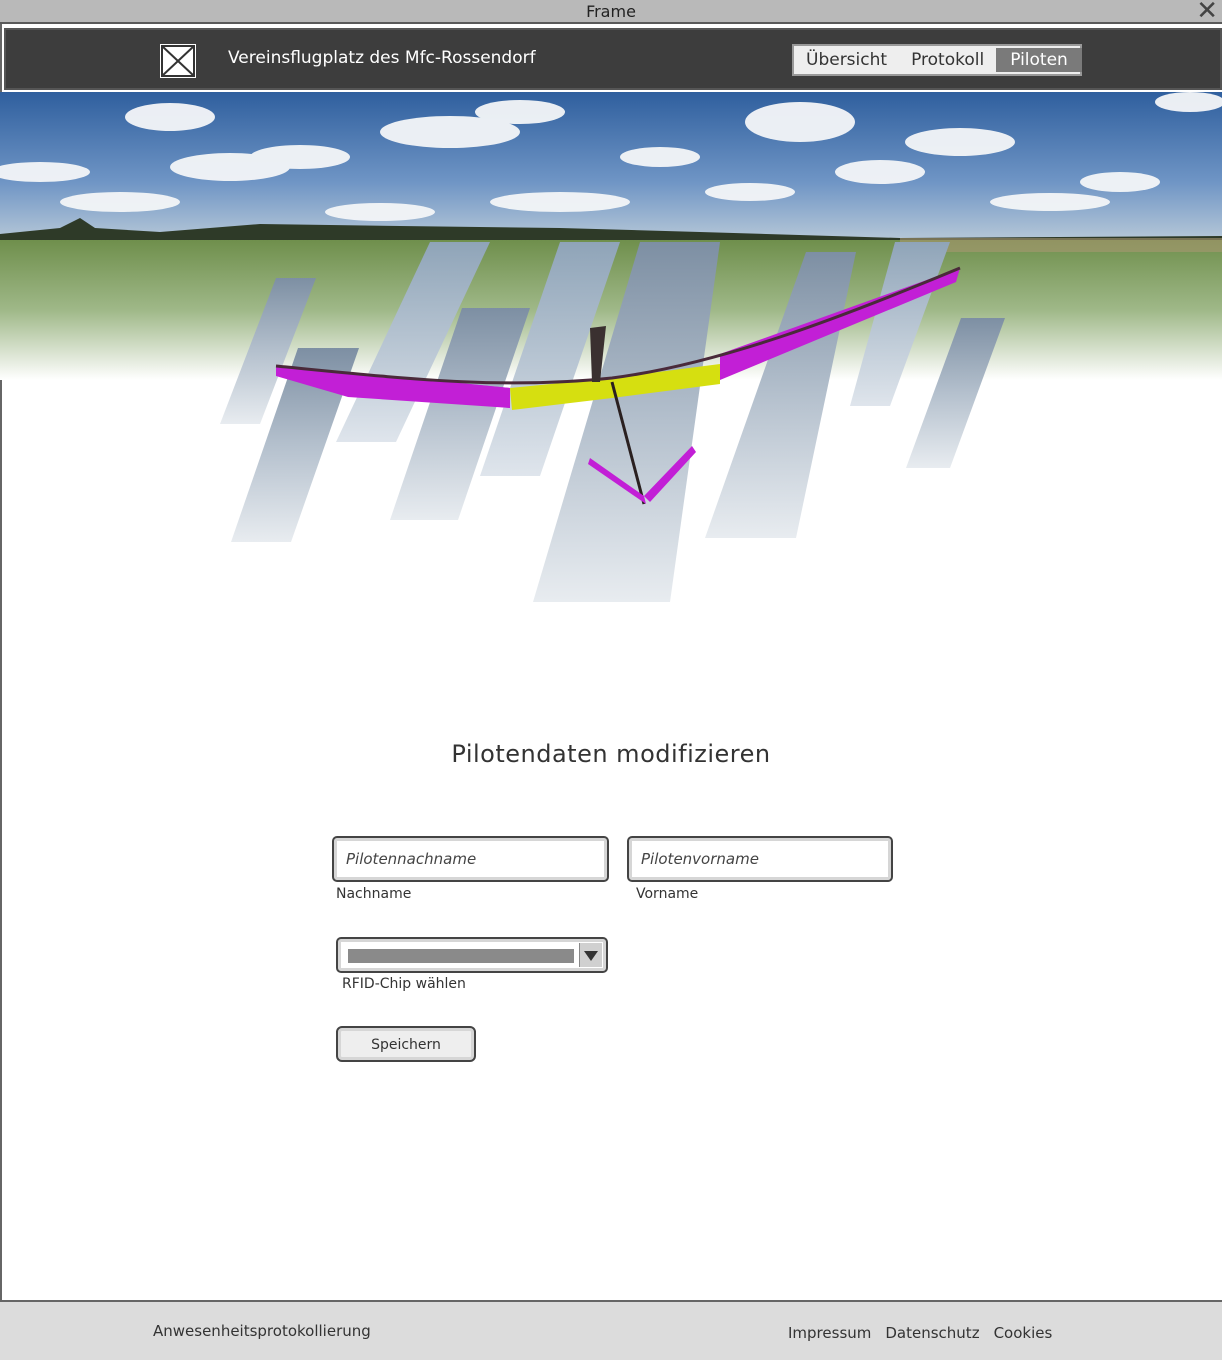 Image resolution: width=1222 pixels, height=1360 pixels. Describe the element at coordinates (374, 894) in the screenshot. I see `lastname-label: Nachname` at that location.